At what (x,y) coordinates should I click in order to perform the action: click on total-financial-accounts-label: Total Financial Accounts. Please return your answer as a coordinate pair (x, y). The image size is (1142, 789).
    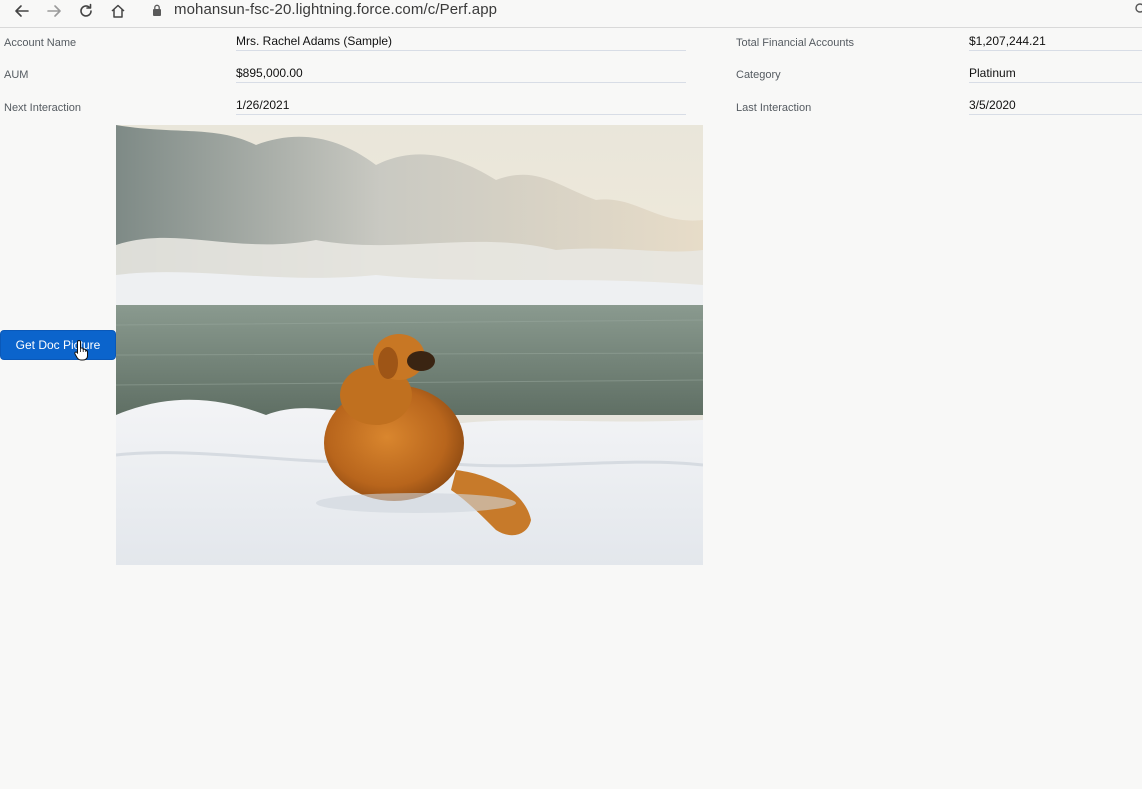
    Looking at the image, I should click on (795, 43).